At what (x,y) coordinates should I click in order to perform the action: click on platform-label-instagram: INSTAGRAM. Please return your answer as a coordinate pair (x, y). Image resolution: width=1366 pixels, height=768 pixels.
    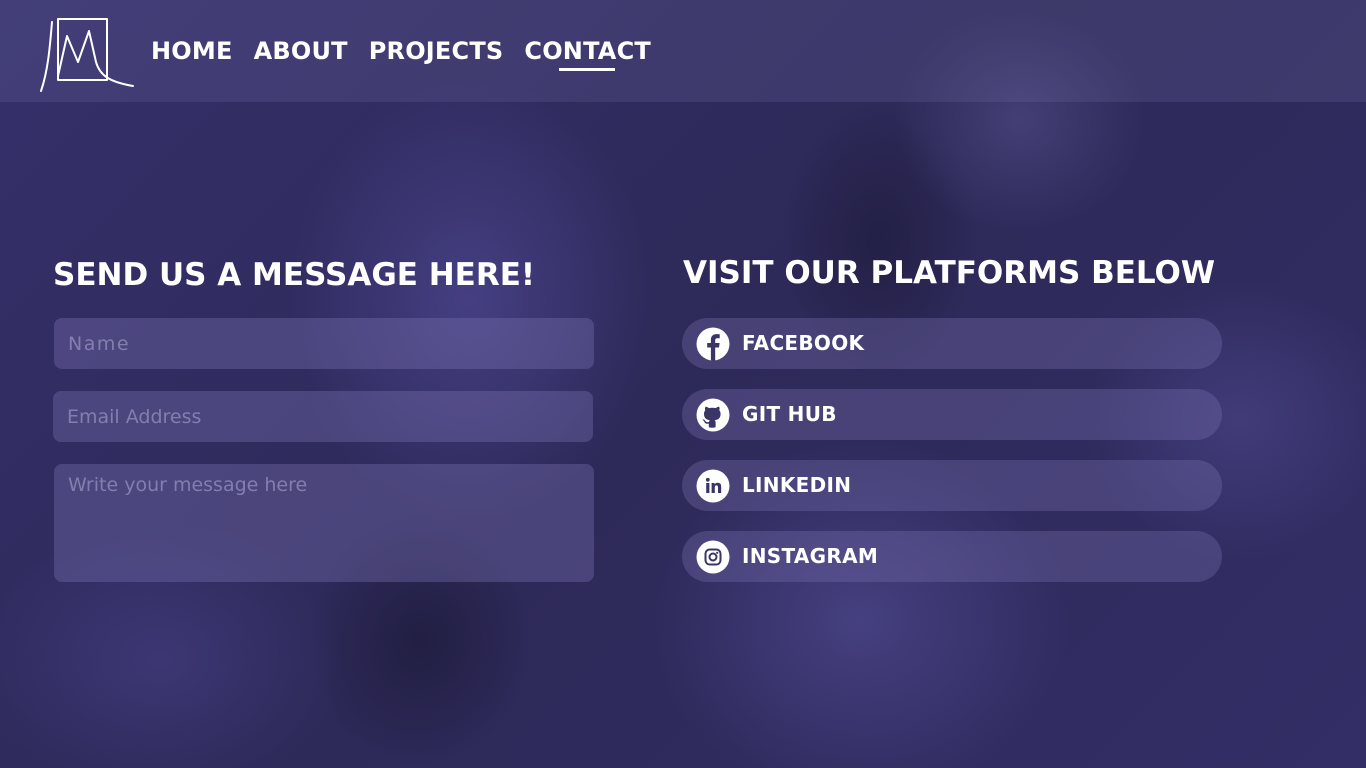
    Looking at the image, I should click on (810, 556).